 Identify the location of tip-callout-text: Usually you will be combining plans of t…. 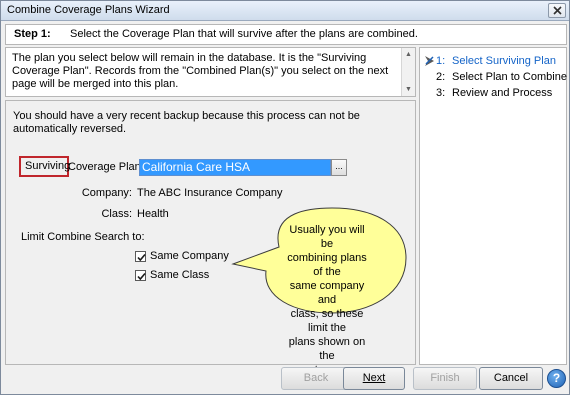
(327, 300).